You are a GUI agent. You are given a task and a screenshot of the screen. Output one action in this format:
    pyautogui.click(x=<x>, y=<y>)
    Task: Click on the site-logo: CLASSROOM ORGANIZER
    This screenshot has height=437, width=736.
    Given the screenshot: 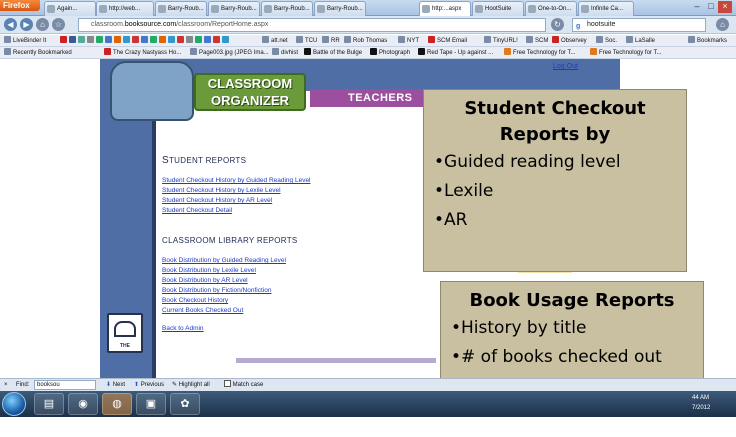 What is the action you would take?
    pyautogui.click(x=250, y=92)
    